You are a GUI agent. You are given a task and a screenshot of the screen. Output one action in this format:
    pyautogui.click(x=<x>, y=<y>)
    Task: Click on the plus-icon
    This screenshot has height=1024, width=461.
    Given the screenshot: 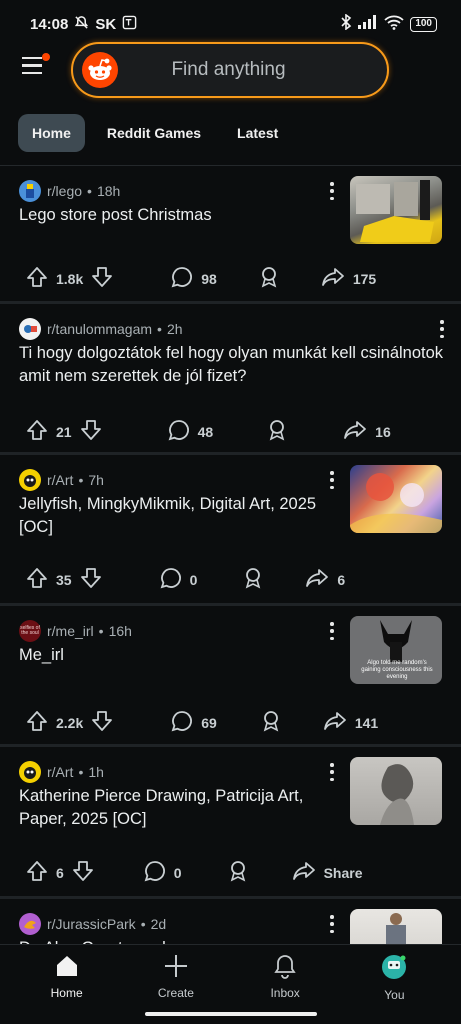 What is the action you would take?
    pyautogui.click(x=176, y=967)
    